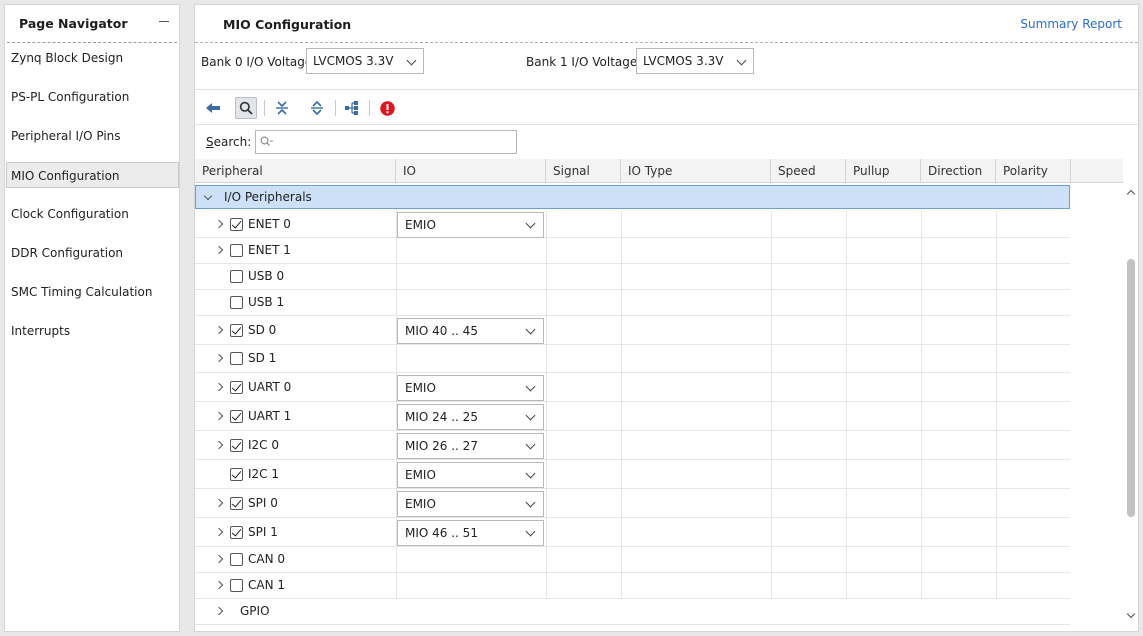 The height and width of the screenshot is (636, 1143). I want to click on table-row: CAN 1, so click(632, 586).